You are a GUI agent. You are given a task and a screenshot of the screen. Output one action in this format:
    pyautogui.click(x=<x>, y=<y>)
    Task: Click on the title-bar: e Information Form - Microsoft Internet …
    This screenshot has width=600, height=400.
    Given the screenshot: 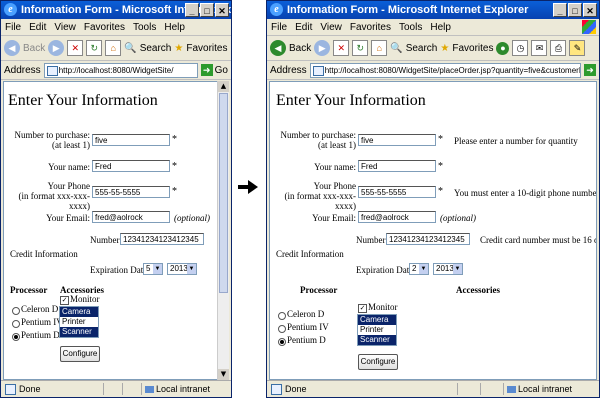 What is the action you would take?
    pyautogui.click(x=433, y=10)
    